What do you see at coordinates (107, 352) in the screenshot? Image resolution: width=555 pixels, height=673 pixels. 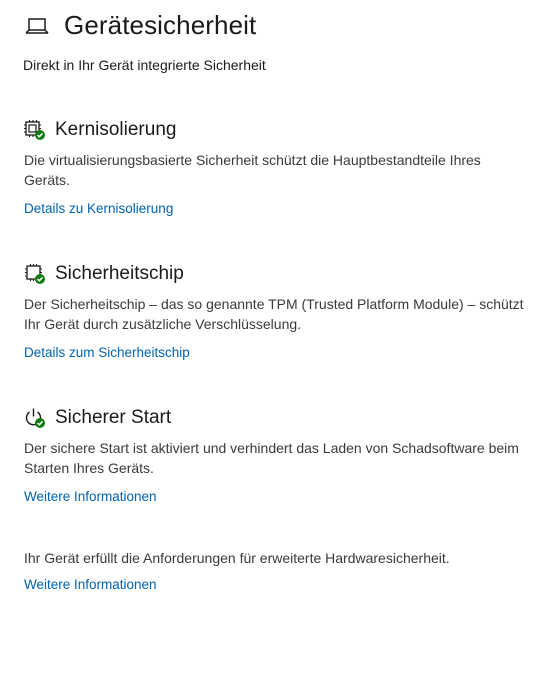 I see `security-chip-details-link: Details zum Sicherheitschip` at bounding box center [107, 352].